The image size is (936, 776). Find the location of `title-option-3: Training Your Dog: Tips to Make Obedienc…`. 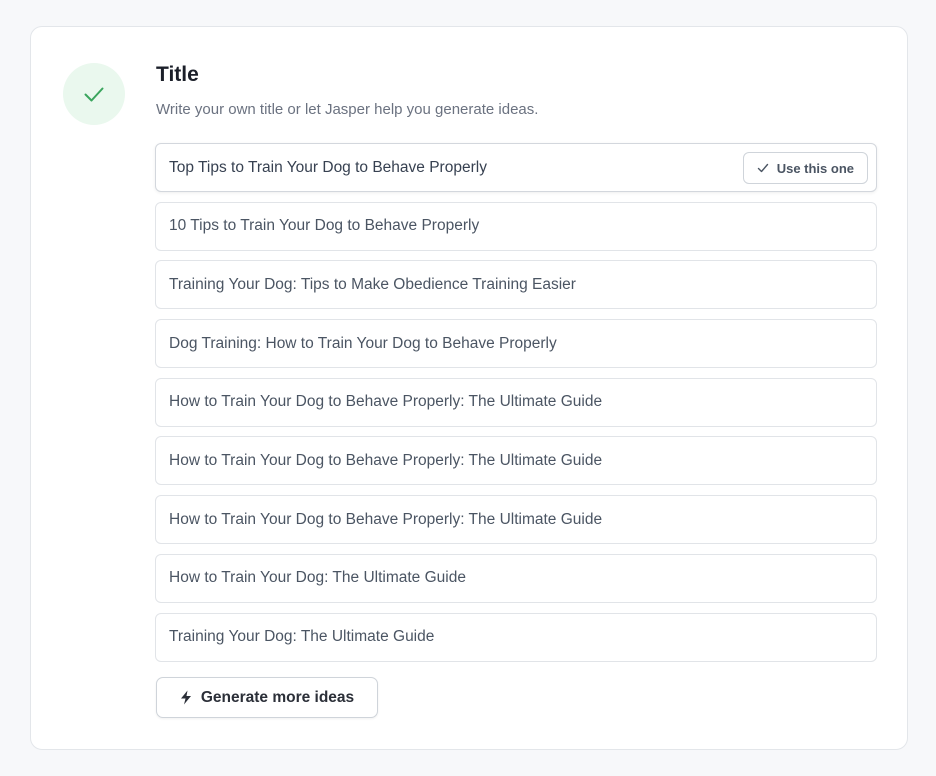

title-option-3: Training Your Dog: Tips to Make Obedienc… is located at coordinates (516, 285).